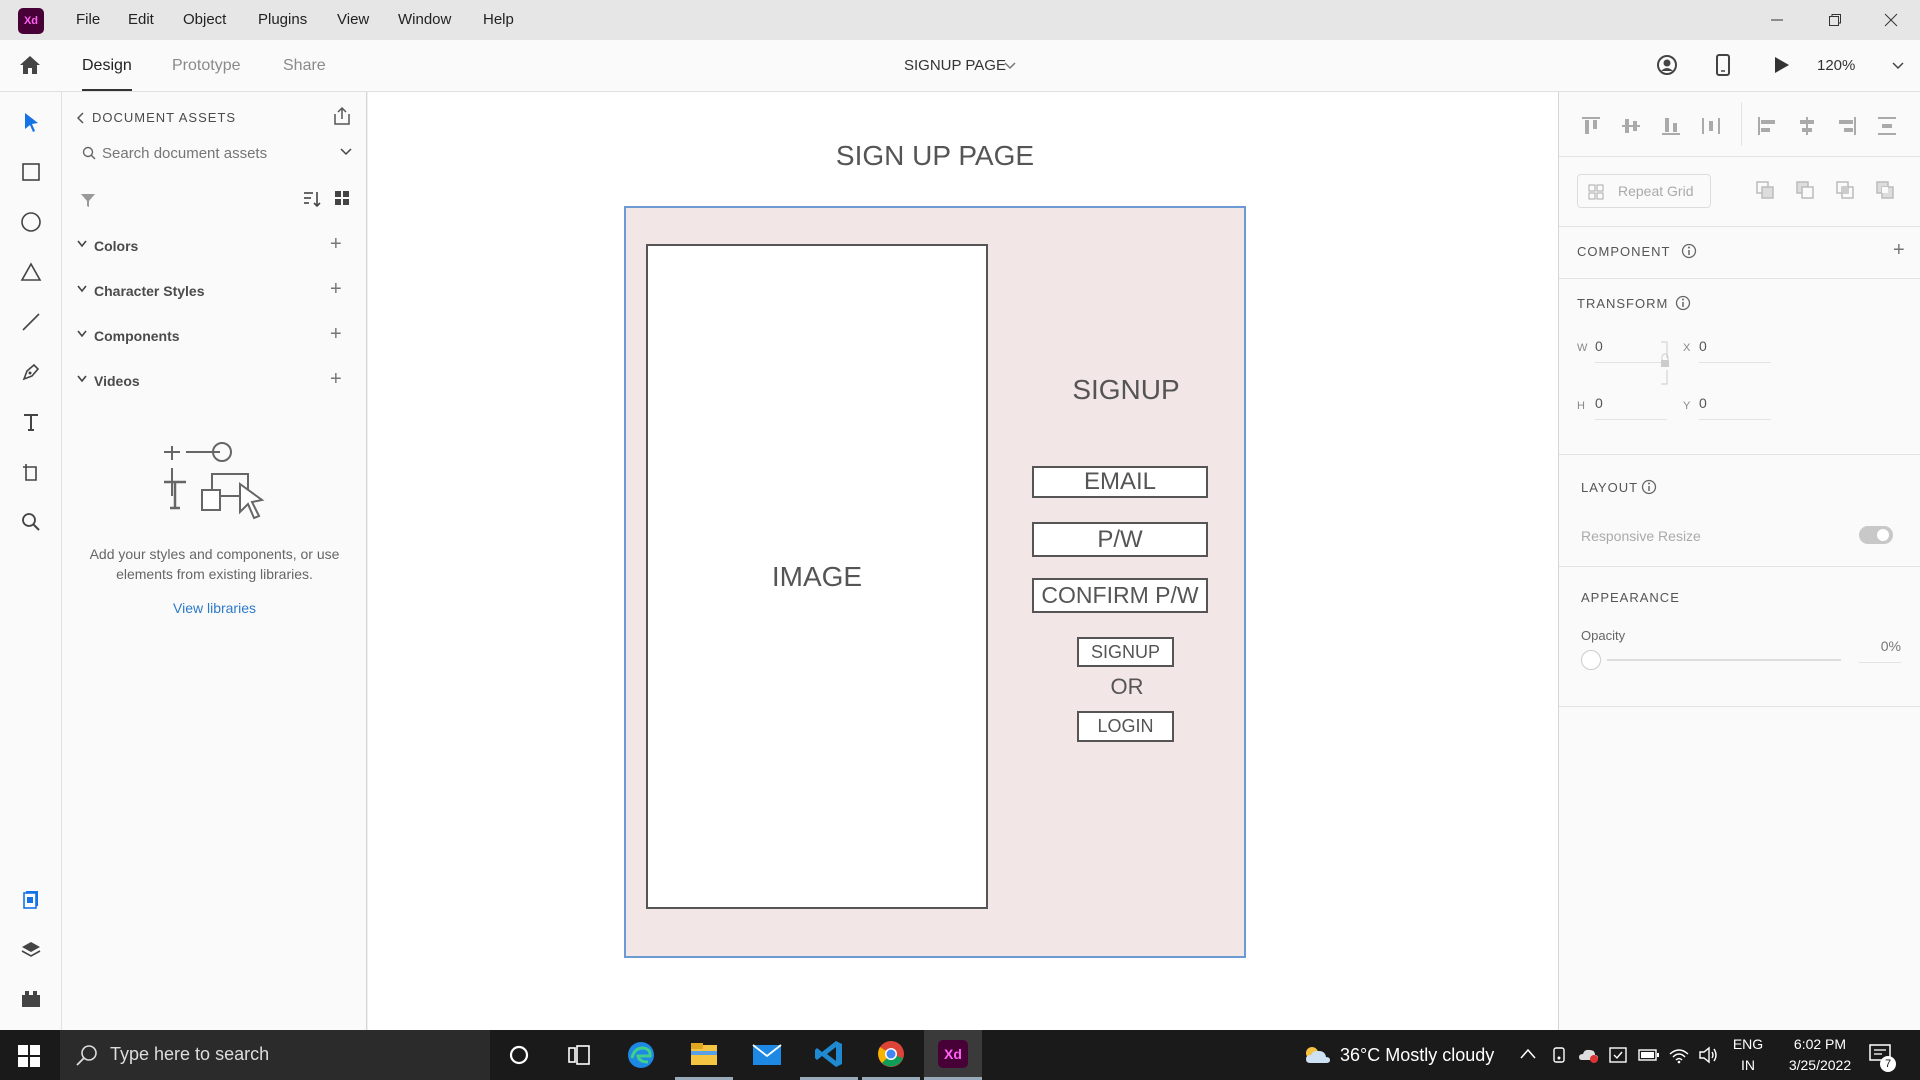 The width and height of the screenshot is (1920, 1080). Describe the element at coordinates (117, 381) in the screenshot. I see `section-videos: Videos` at that location.